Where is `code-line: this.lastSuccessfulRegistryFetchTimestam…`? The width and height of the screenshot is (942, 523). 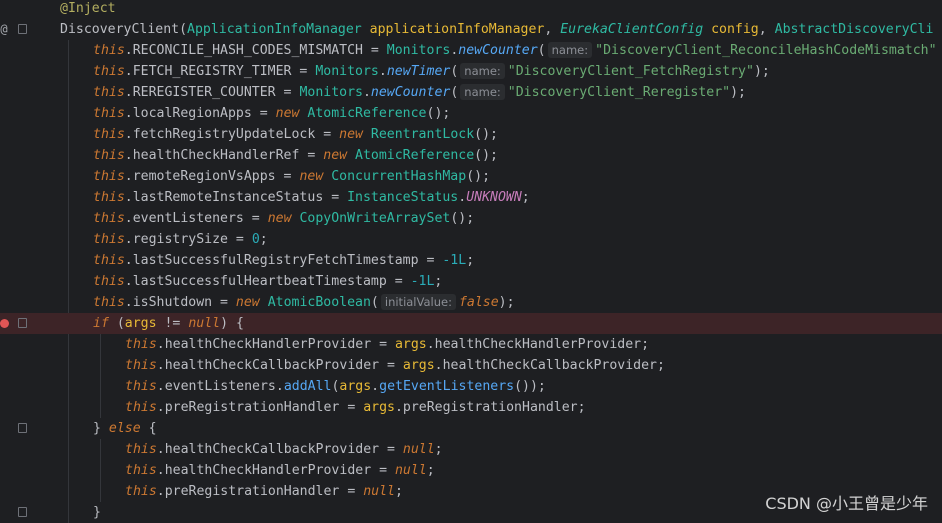
code-line: this.lastSuccessfulRegistryFetchTimestam… is located at coordinates (471, 260).